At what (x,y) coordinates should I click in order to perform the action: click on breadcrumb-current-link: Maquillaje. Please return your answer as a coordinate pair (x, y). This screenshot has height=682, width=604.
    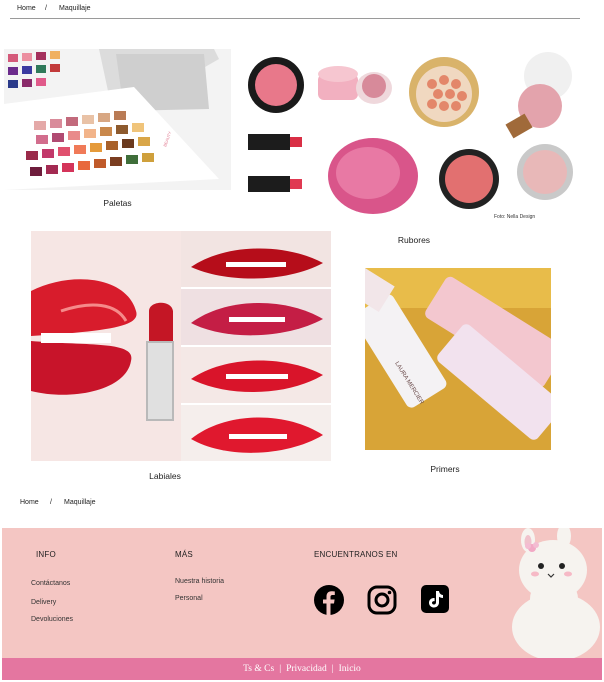
    Looking at the image, I should click on (75, 8).